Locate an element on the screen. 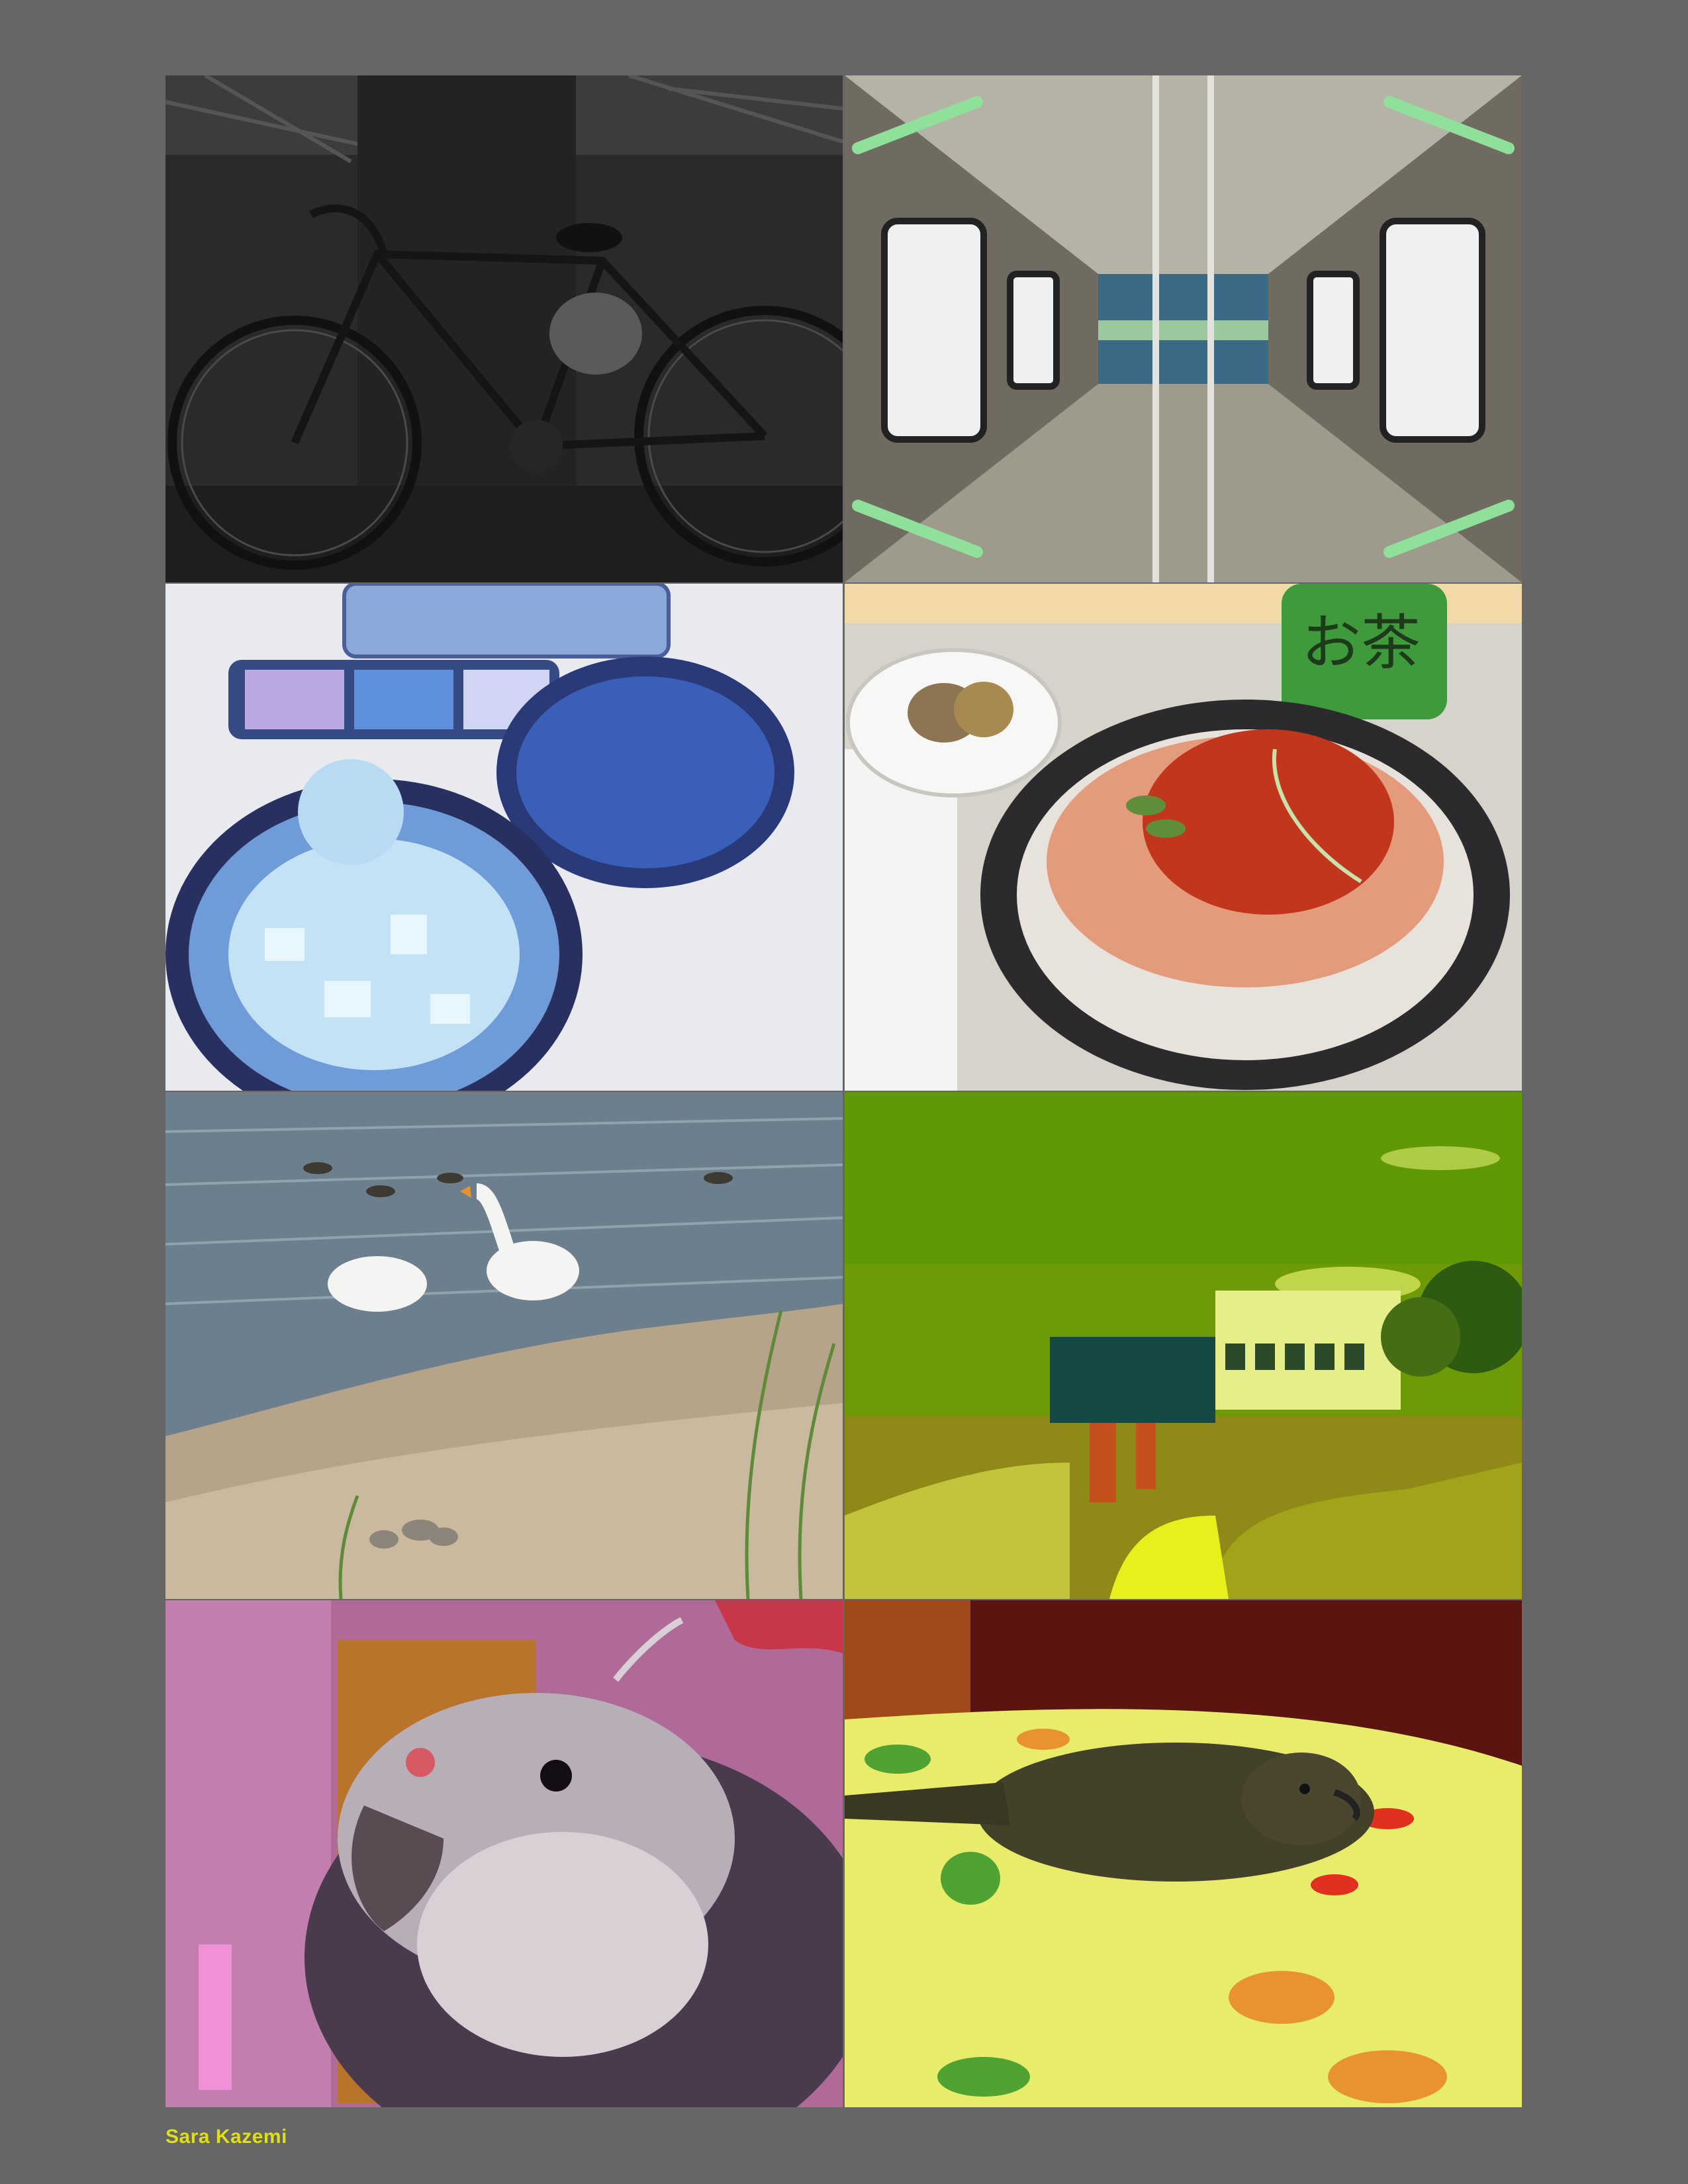 This screenshot has width=1688, height=2184. photo-shaved-ice is located at coordinates (504, 837).